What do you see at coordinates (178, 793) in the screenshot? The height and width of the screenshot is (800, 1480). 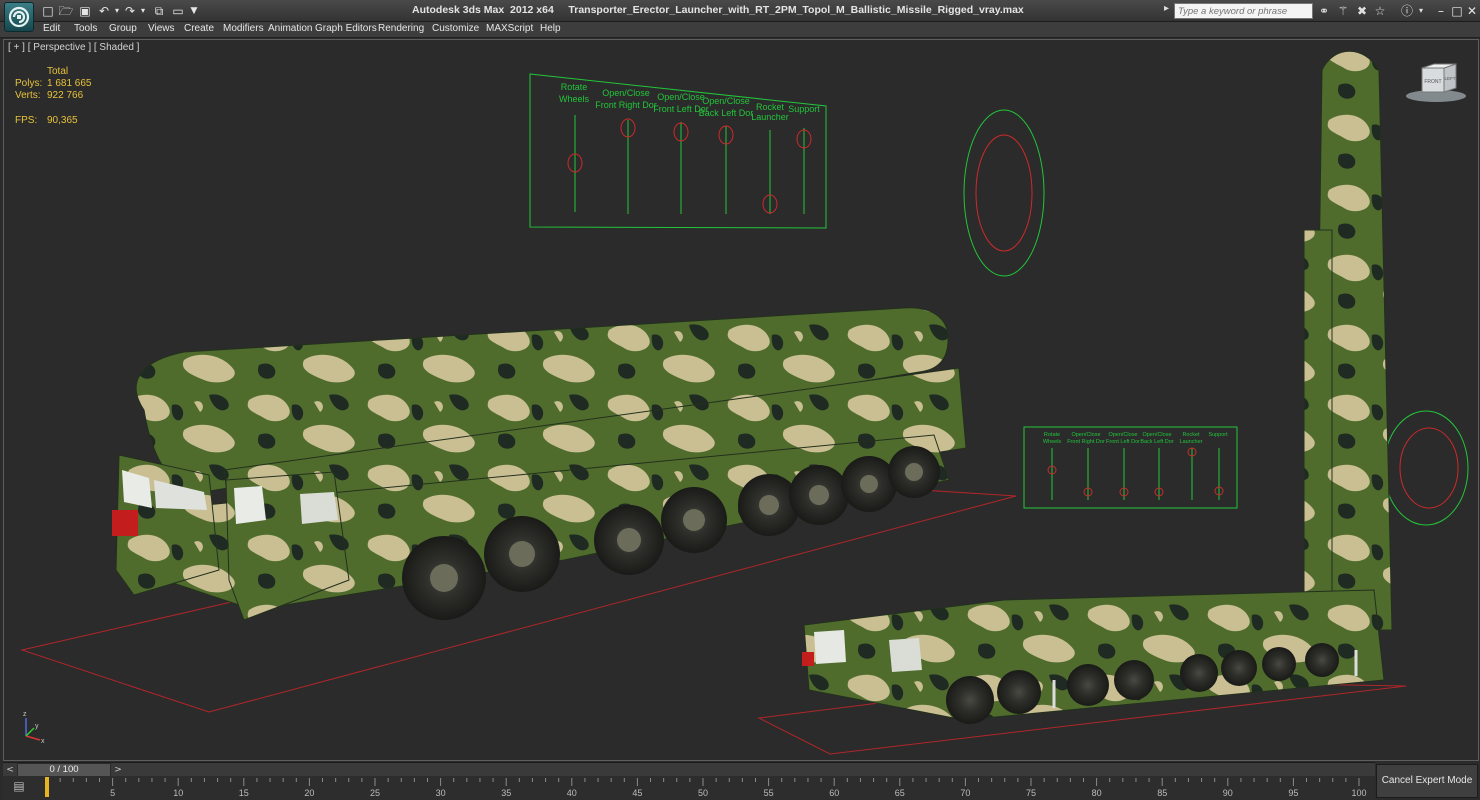 I see `track-tick-label: 10` at bounding box center [178, 793].